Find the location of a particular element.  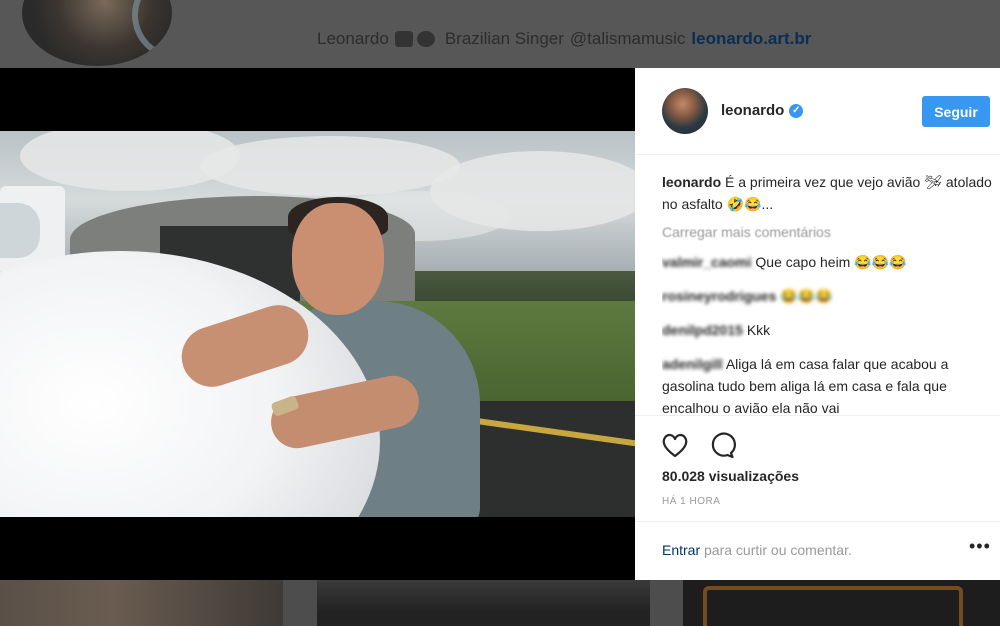

bio-website-link: leonardo.art.br is located at coordinates (751, 39).